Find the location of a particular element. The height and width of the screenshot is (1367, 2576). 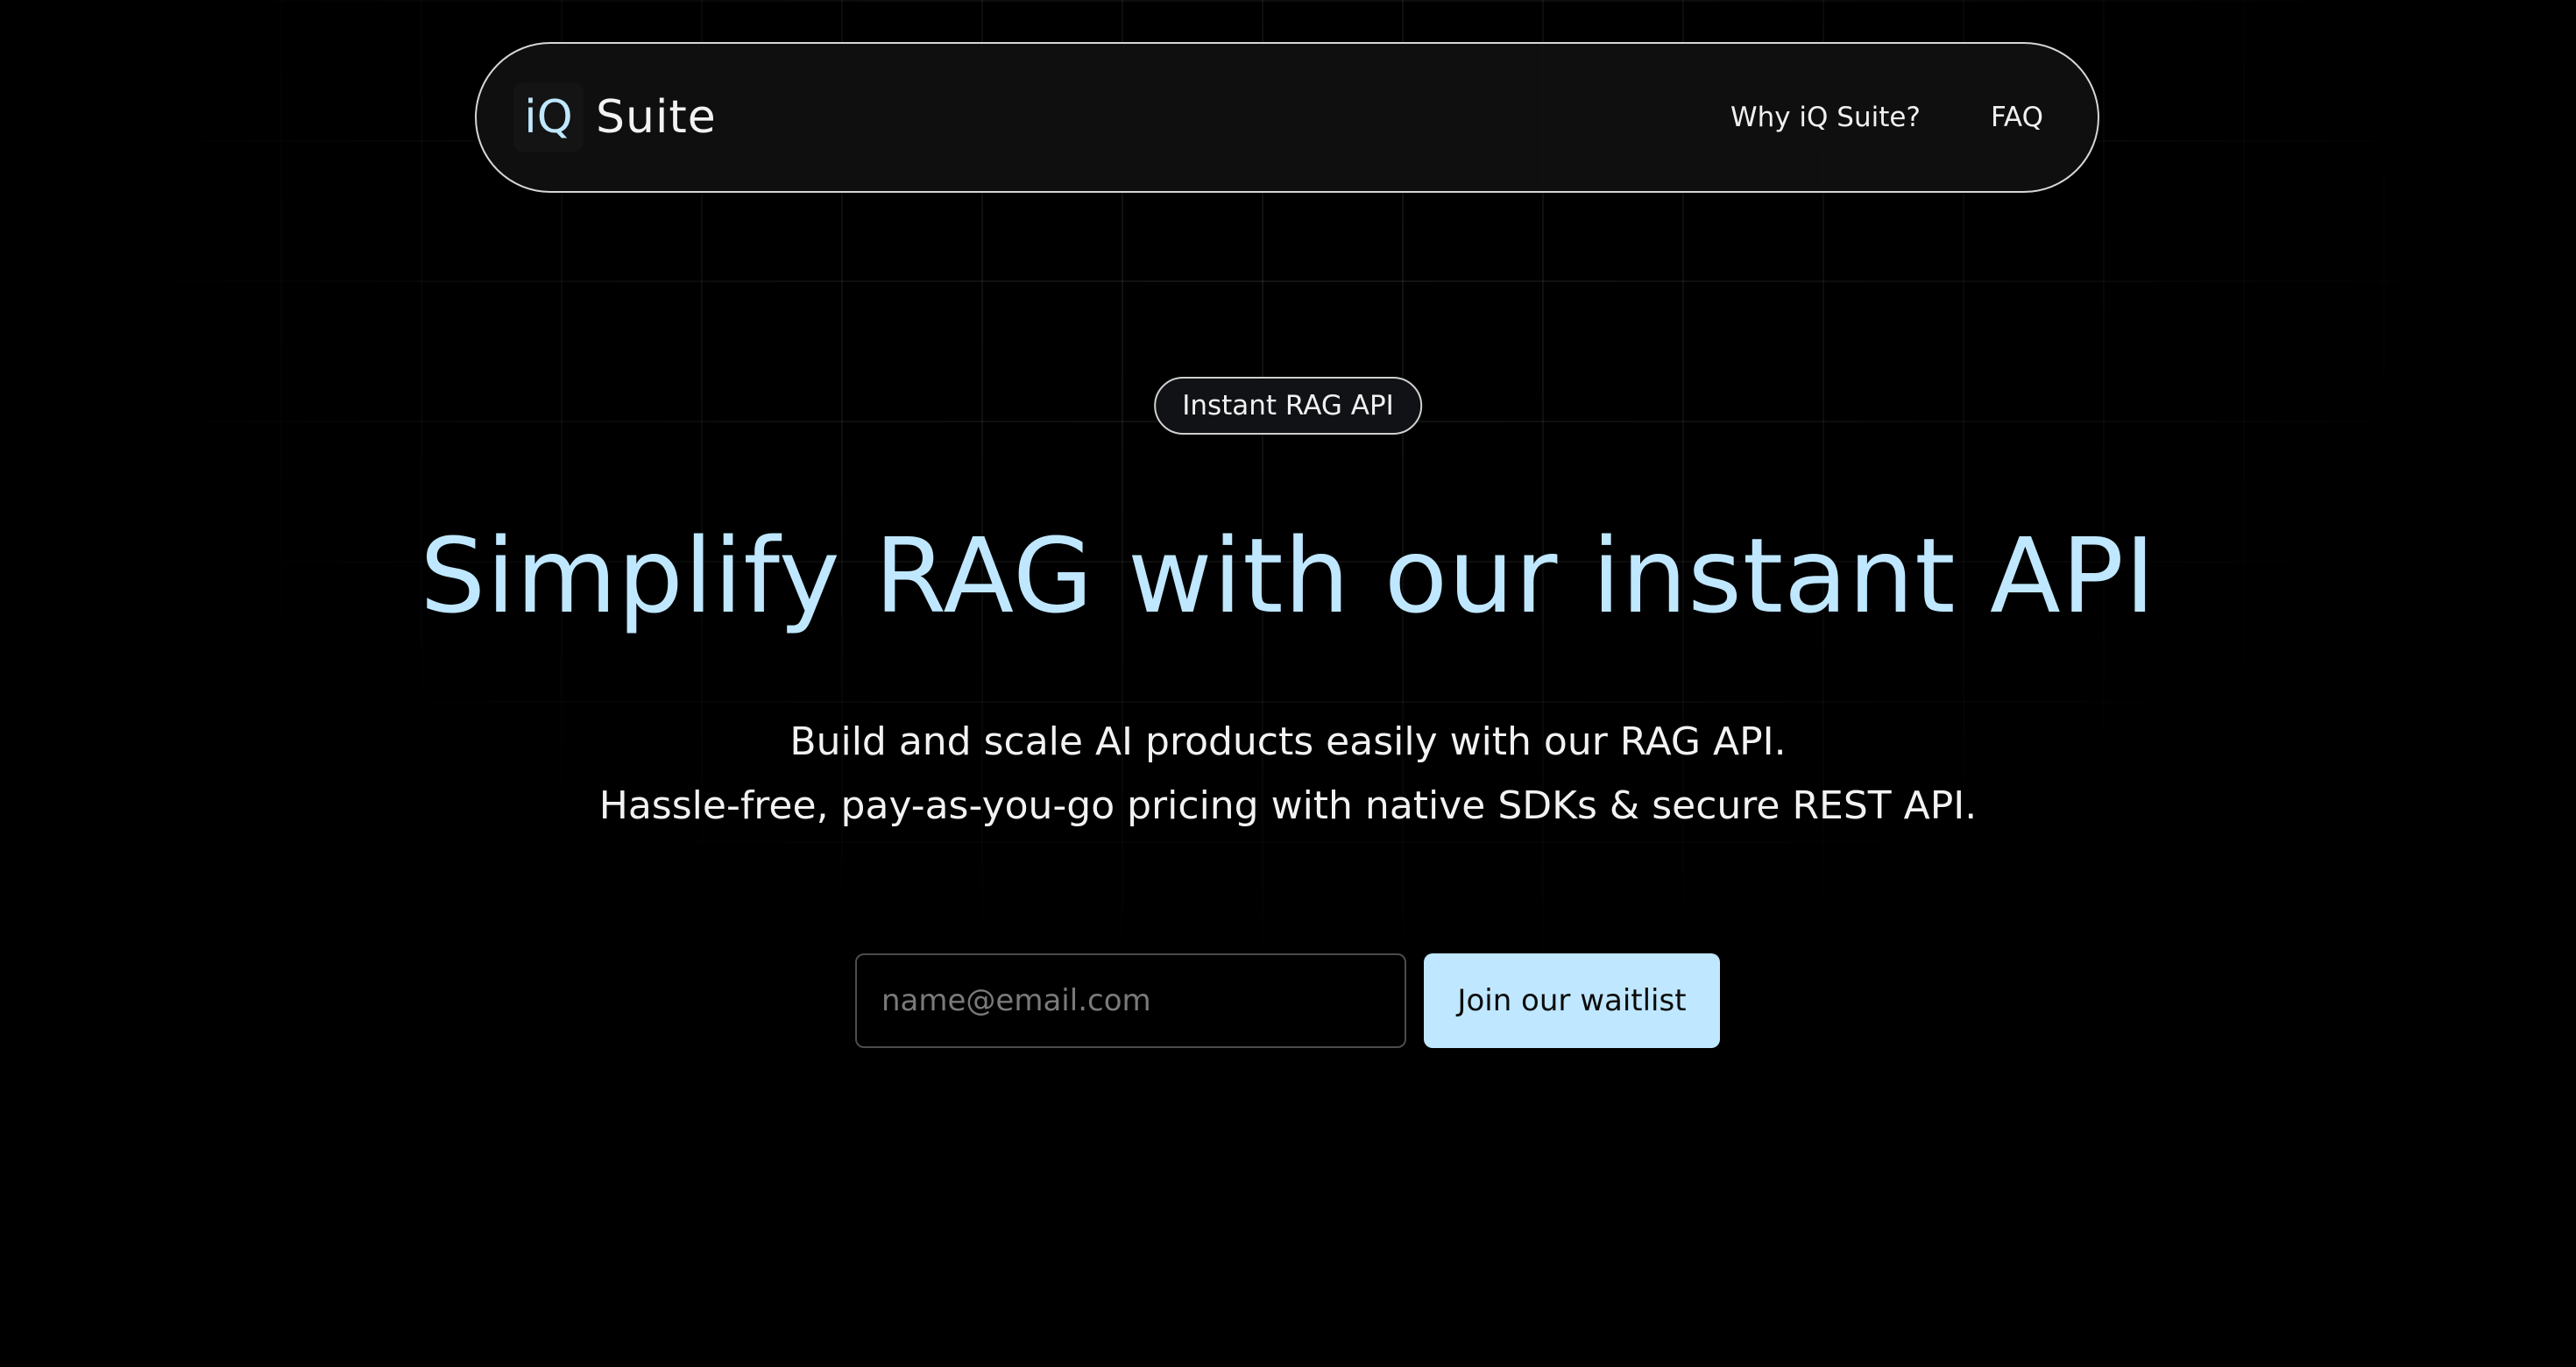

join-waitlist-button: Join our waitlist is located at coordinates (1572, 1001).